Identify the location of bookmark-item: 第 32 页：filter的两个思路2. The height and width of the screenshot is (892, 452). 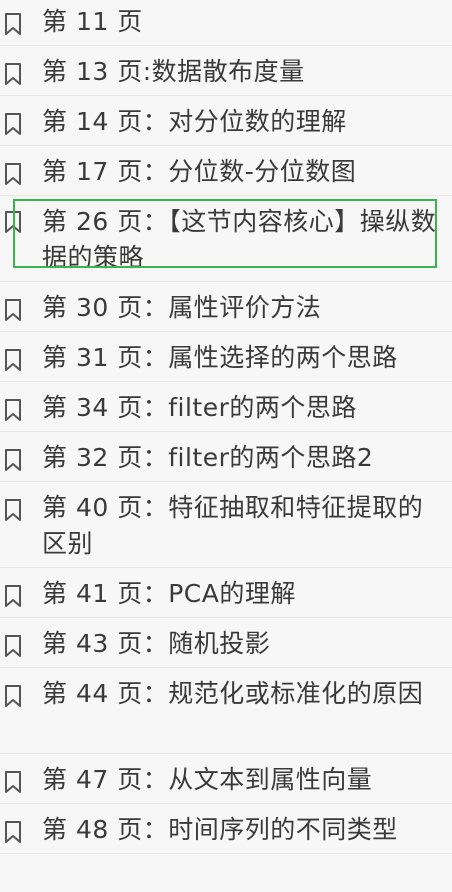
(226, 457).